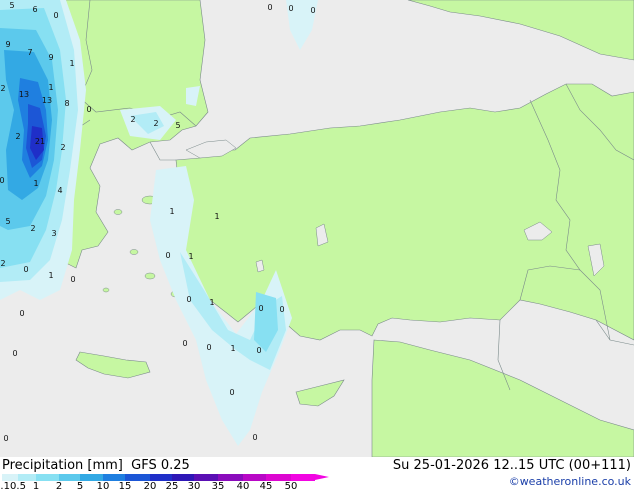 The height and width of the screenshot is (492, 634). Describe the element at coordinates (172, 486) in the screenshot. I see `legend-tick-label: 25` at that location.